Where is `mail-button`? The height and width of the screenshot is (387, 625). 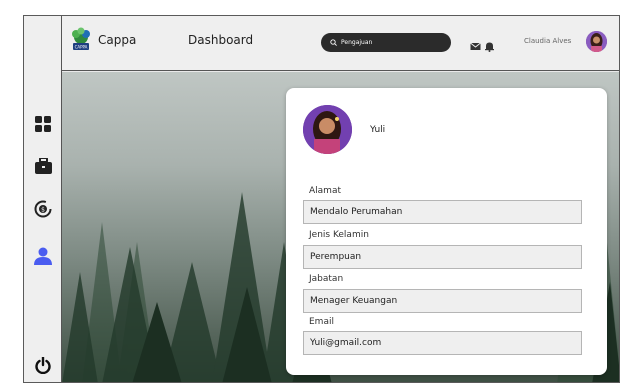
mail-button is located at coordinates (475, 43).